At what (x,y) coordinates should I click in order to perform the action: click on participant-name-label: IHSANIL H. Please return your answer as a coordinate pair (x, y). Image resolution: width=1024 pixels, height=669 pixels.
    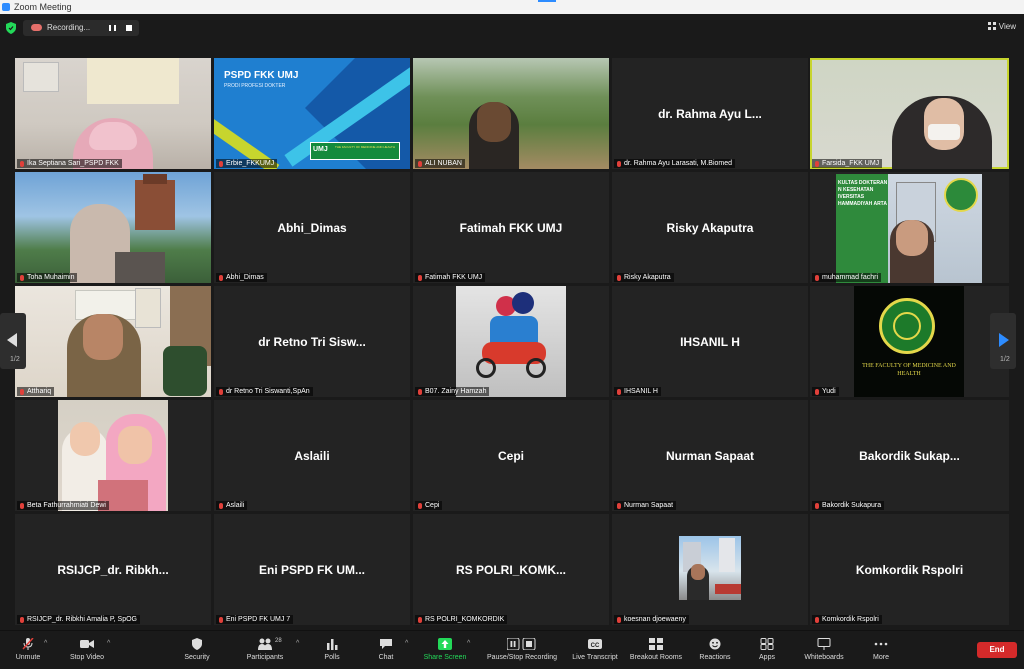
    Looking at the image, I should click on (637, 391).